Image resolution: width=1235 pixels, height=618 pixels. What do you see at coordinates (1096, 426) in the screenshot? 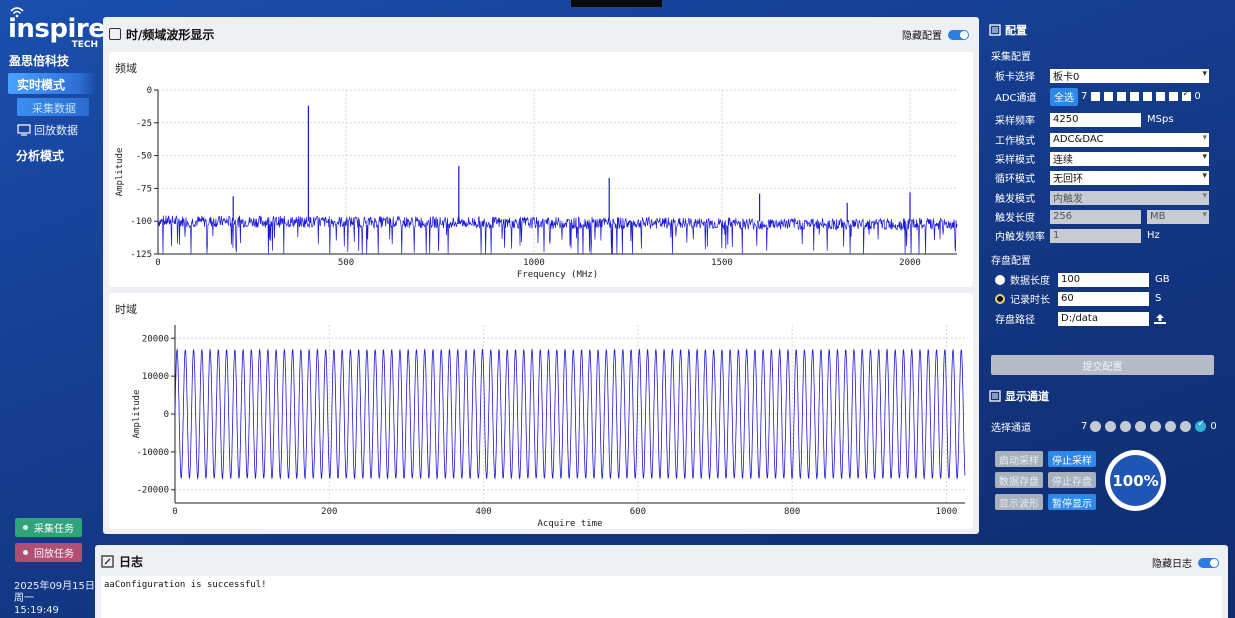
I see `channel-7-radio` at bounding box center [1096, 426].